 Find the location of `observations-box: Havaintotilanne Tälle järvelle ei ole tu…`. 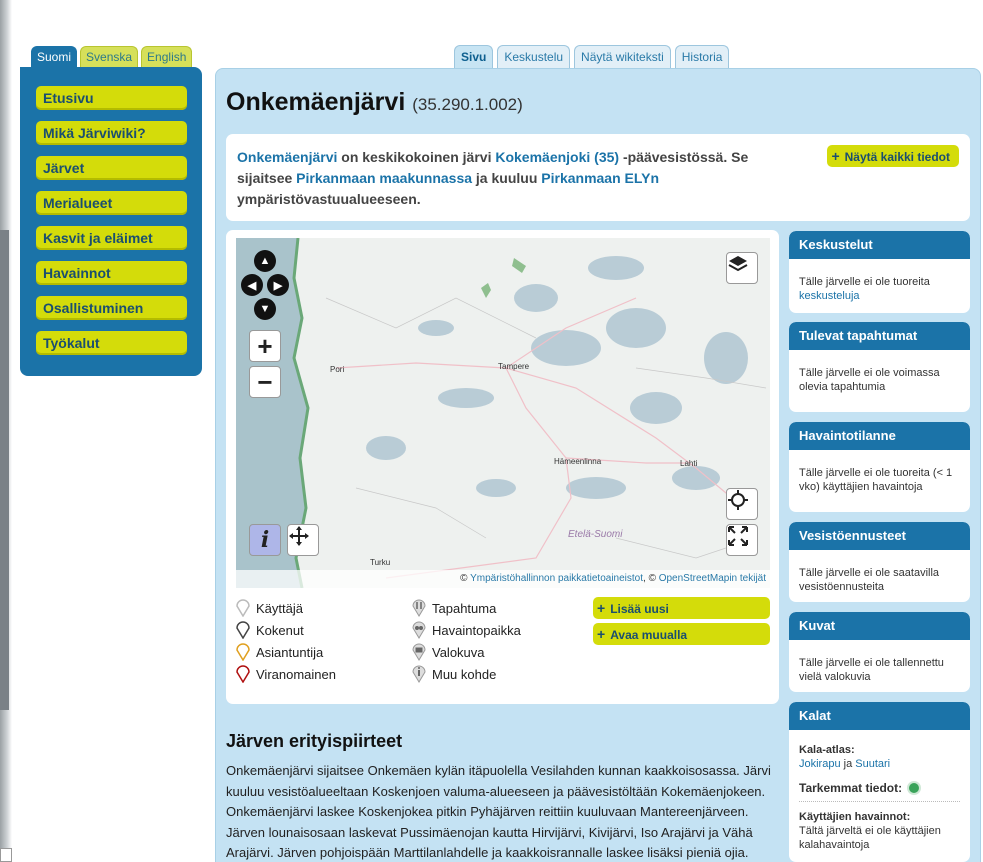

observations-box: Havaintotilanne Tälle järvelle ei ole tu… is located at coordinates (879, 467).